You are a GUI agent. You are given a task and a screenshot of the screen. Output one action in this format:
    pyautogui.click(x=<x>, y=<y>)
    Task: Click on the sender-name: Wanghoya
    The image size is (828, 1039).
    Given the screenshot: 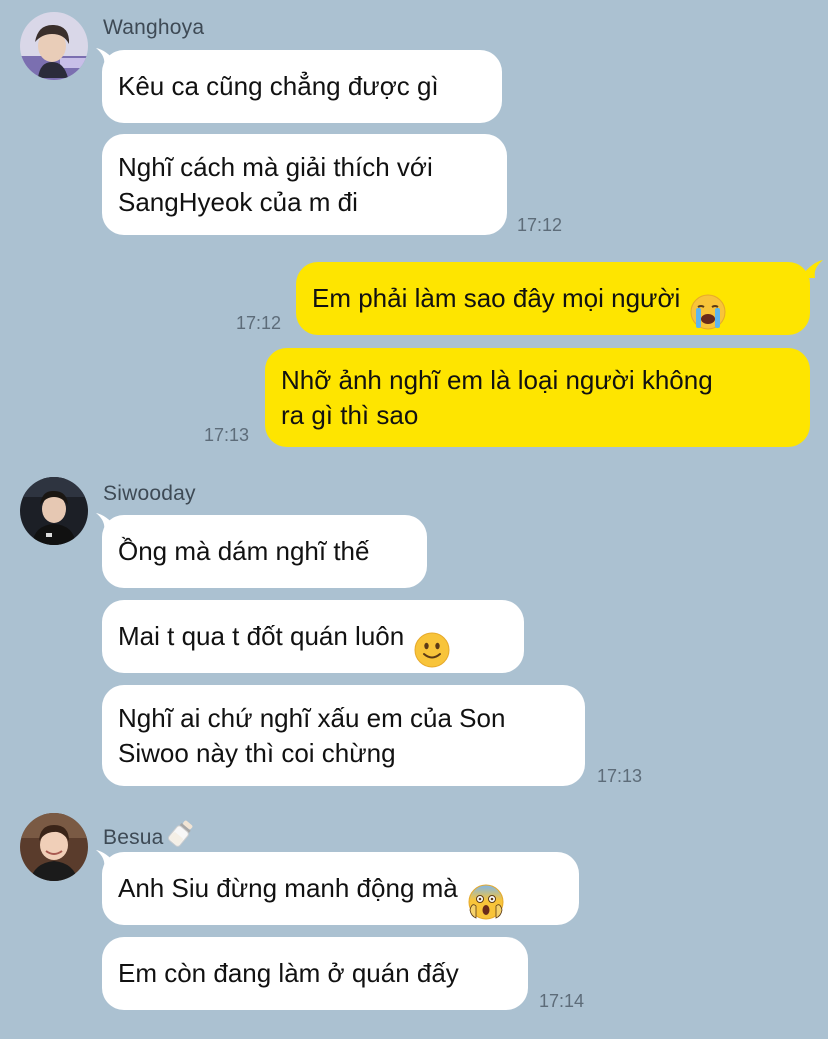 What is the action you would take?
    pyautogui.click(x=154, y=27)
    